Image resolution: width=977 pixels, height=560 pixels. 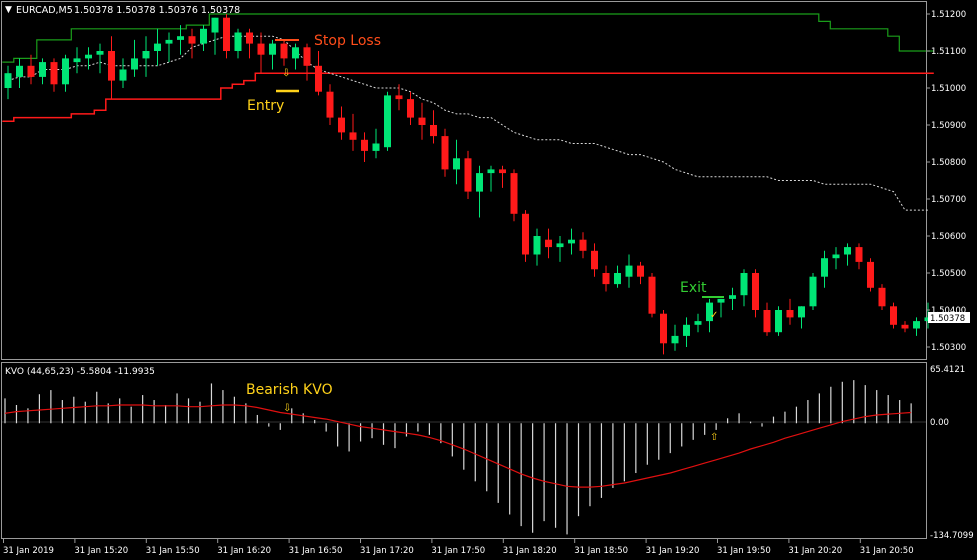 I want to click on price-tick-label: 1.50700, so click(x=948, y=200).